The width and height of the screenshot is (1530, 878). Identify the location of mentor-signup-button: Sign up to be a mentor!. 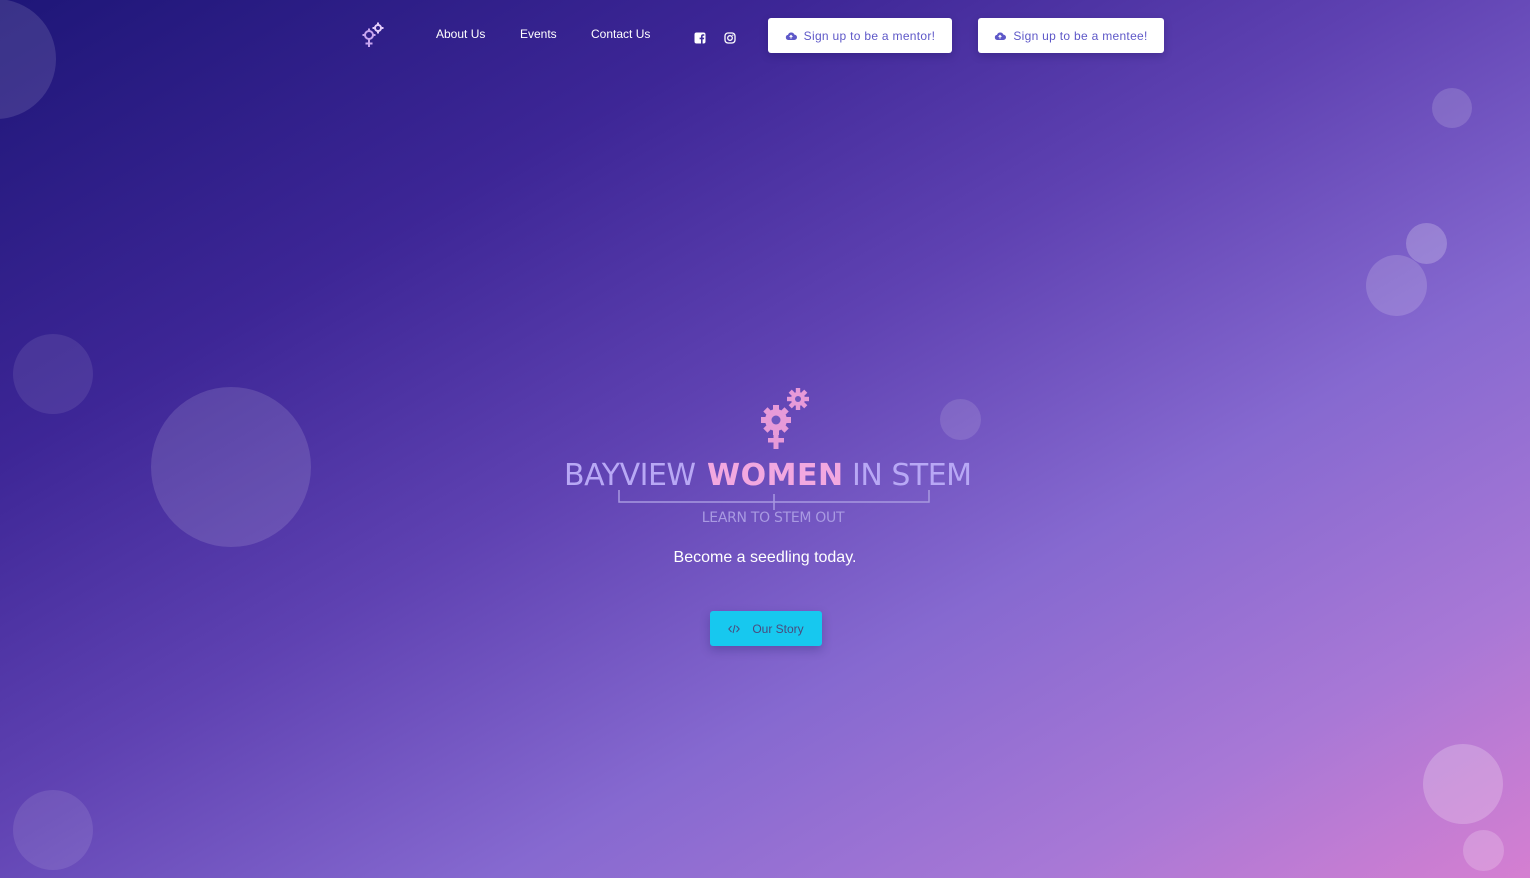
(860, 35).